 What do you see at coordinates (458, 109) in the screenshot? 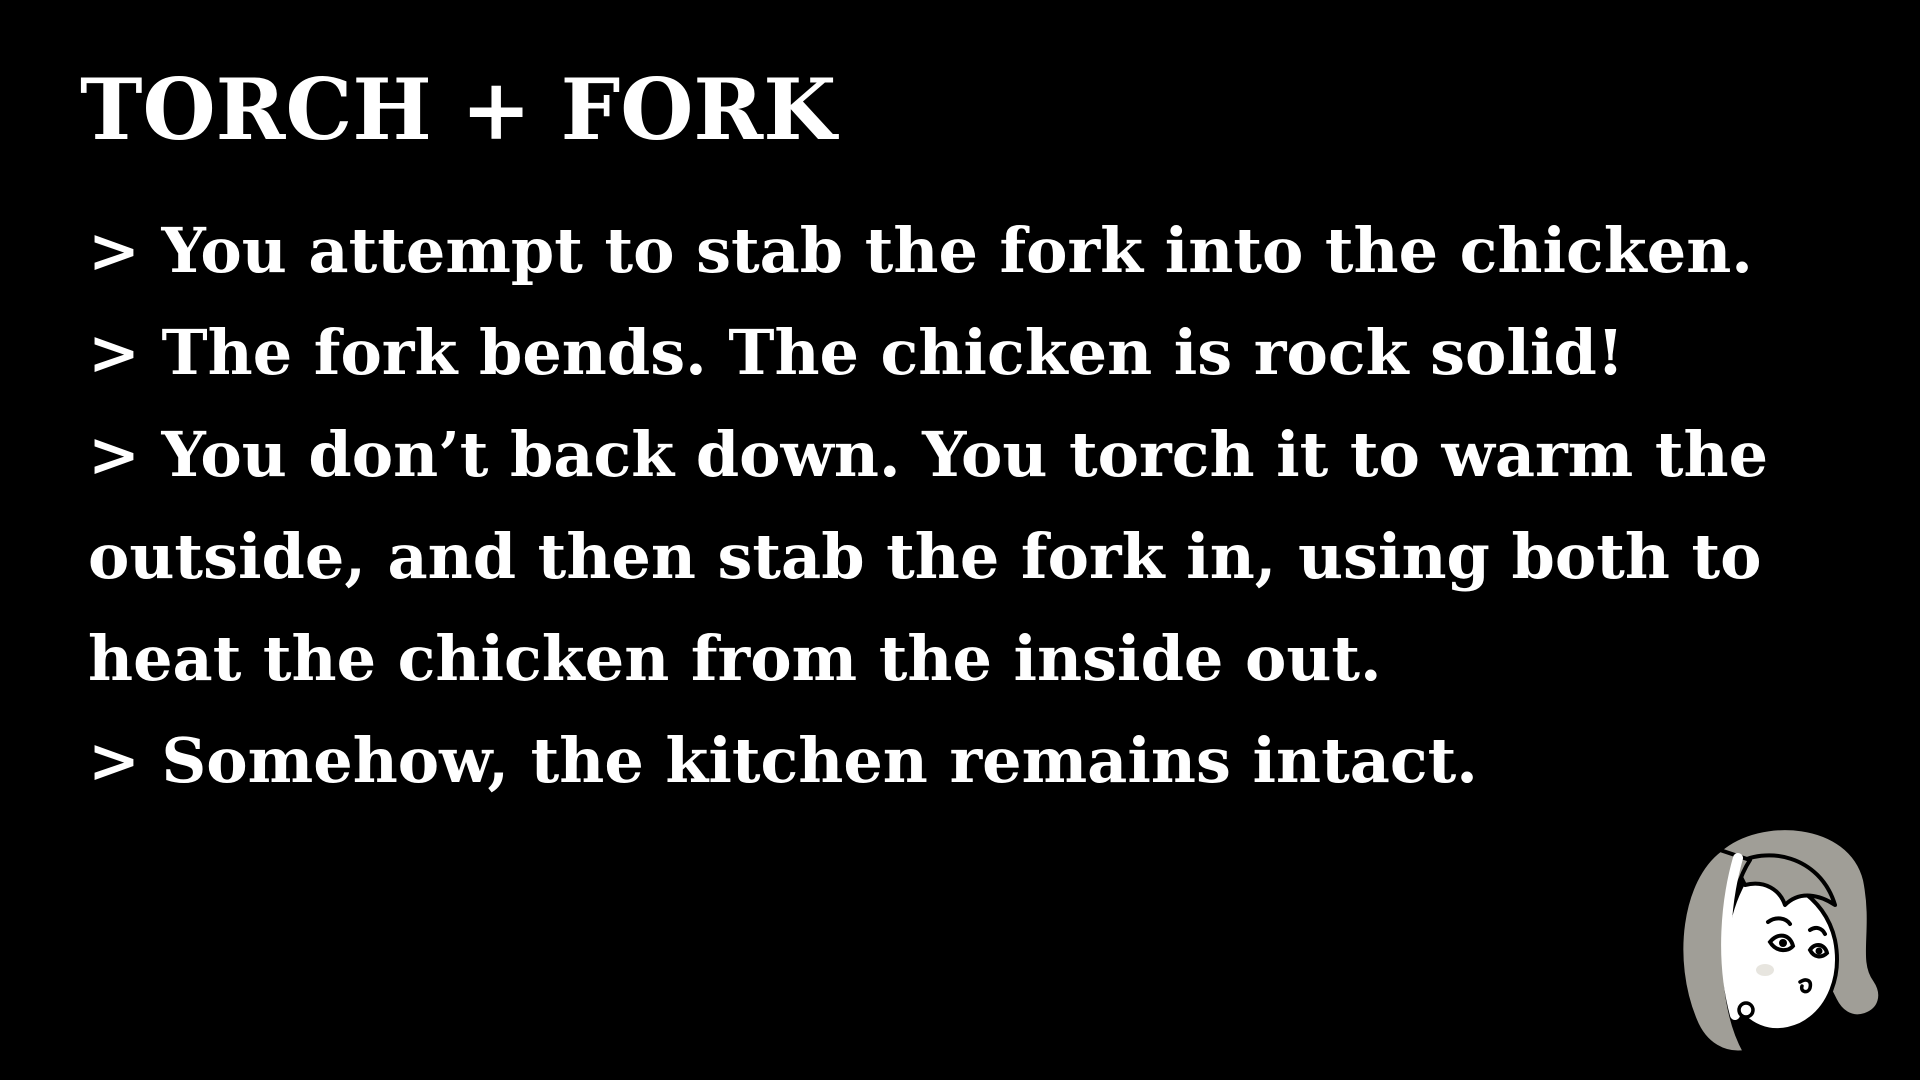
I see `scene-title: TORCH + FORK` at bounding box center [458, 109].